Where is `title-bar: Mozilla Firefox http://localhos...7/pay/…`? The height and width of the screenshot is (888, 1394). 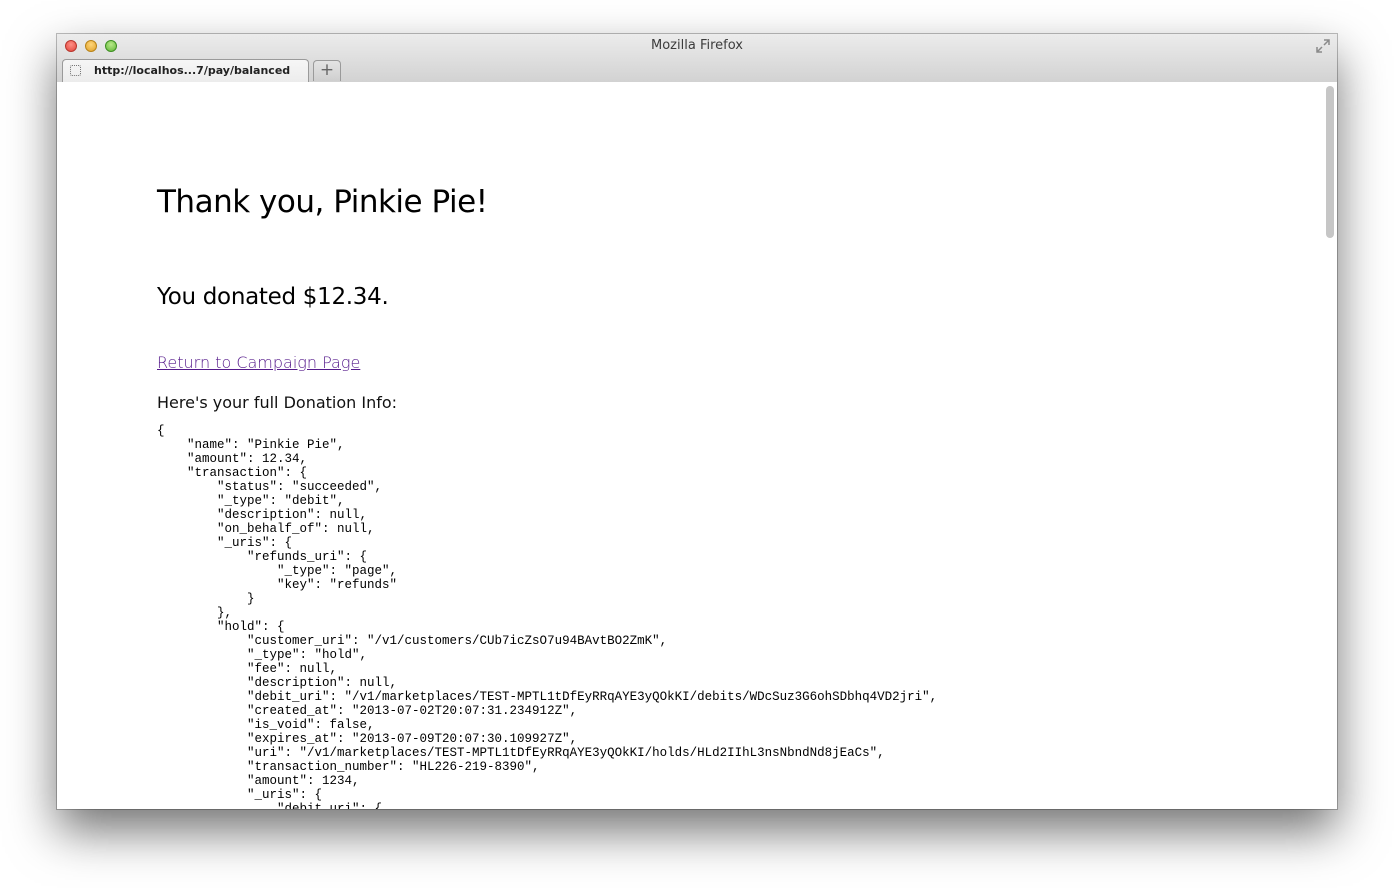 title-bar: Mozilla Firefox http://localhos...7/pay/… is located at coordinates (697, 58).